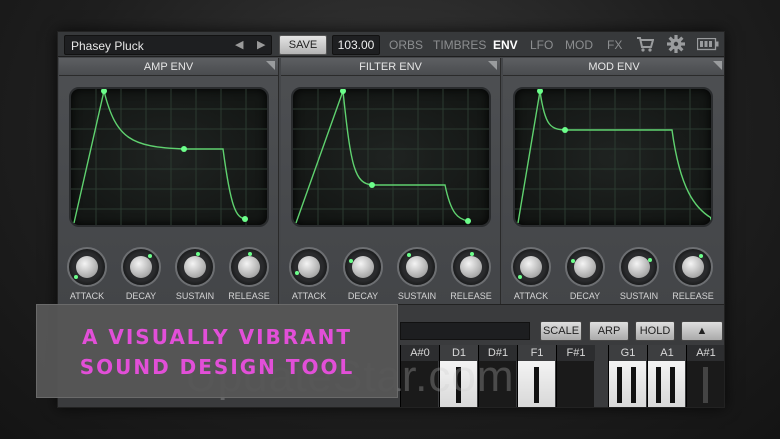 This screenshot has width=780, height=439. What do you see at coordinates (356, 45) in the screenshot?
I see `tempo-display: 103.00` at bounding box center [356, 45].